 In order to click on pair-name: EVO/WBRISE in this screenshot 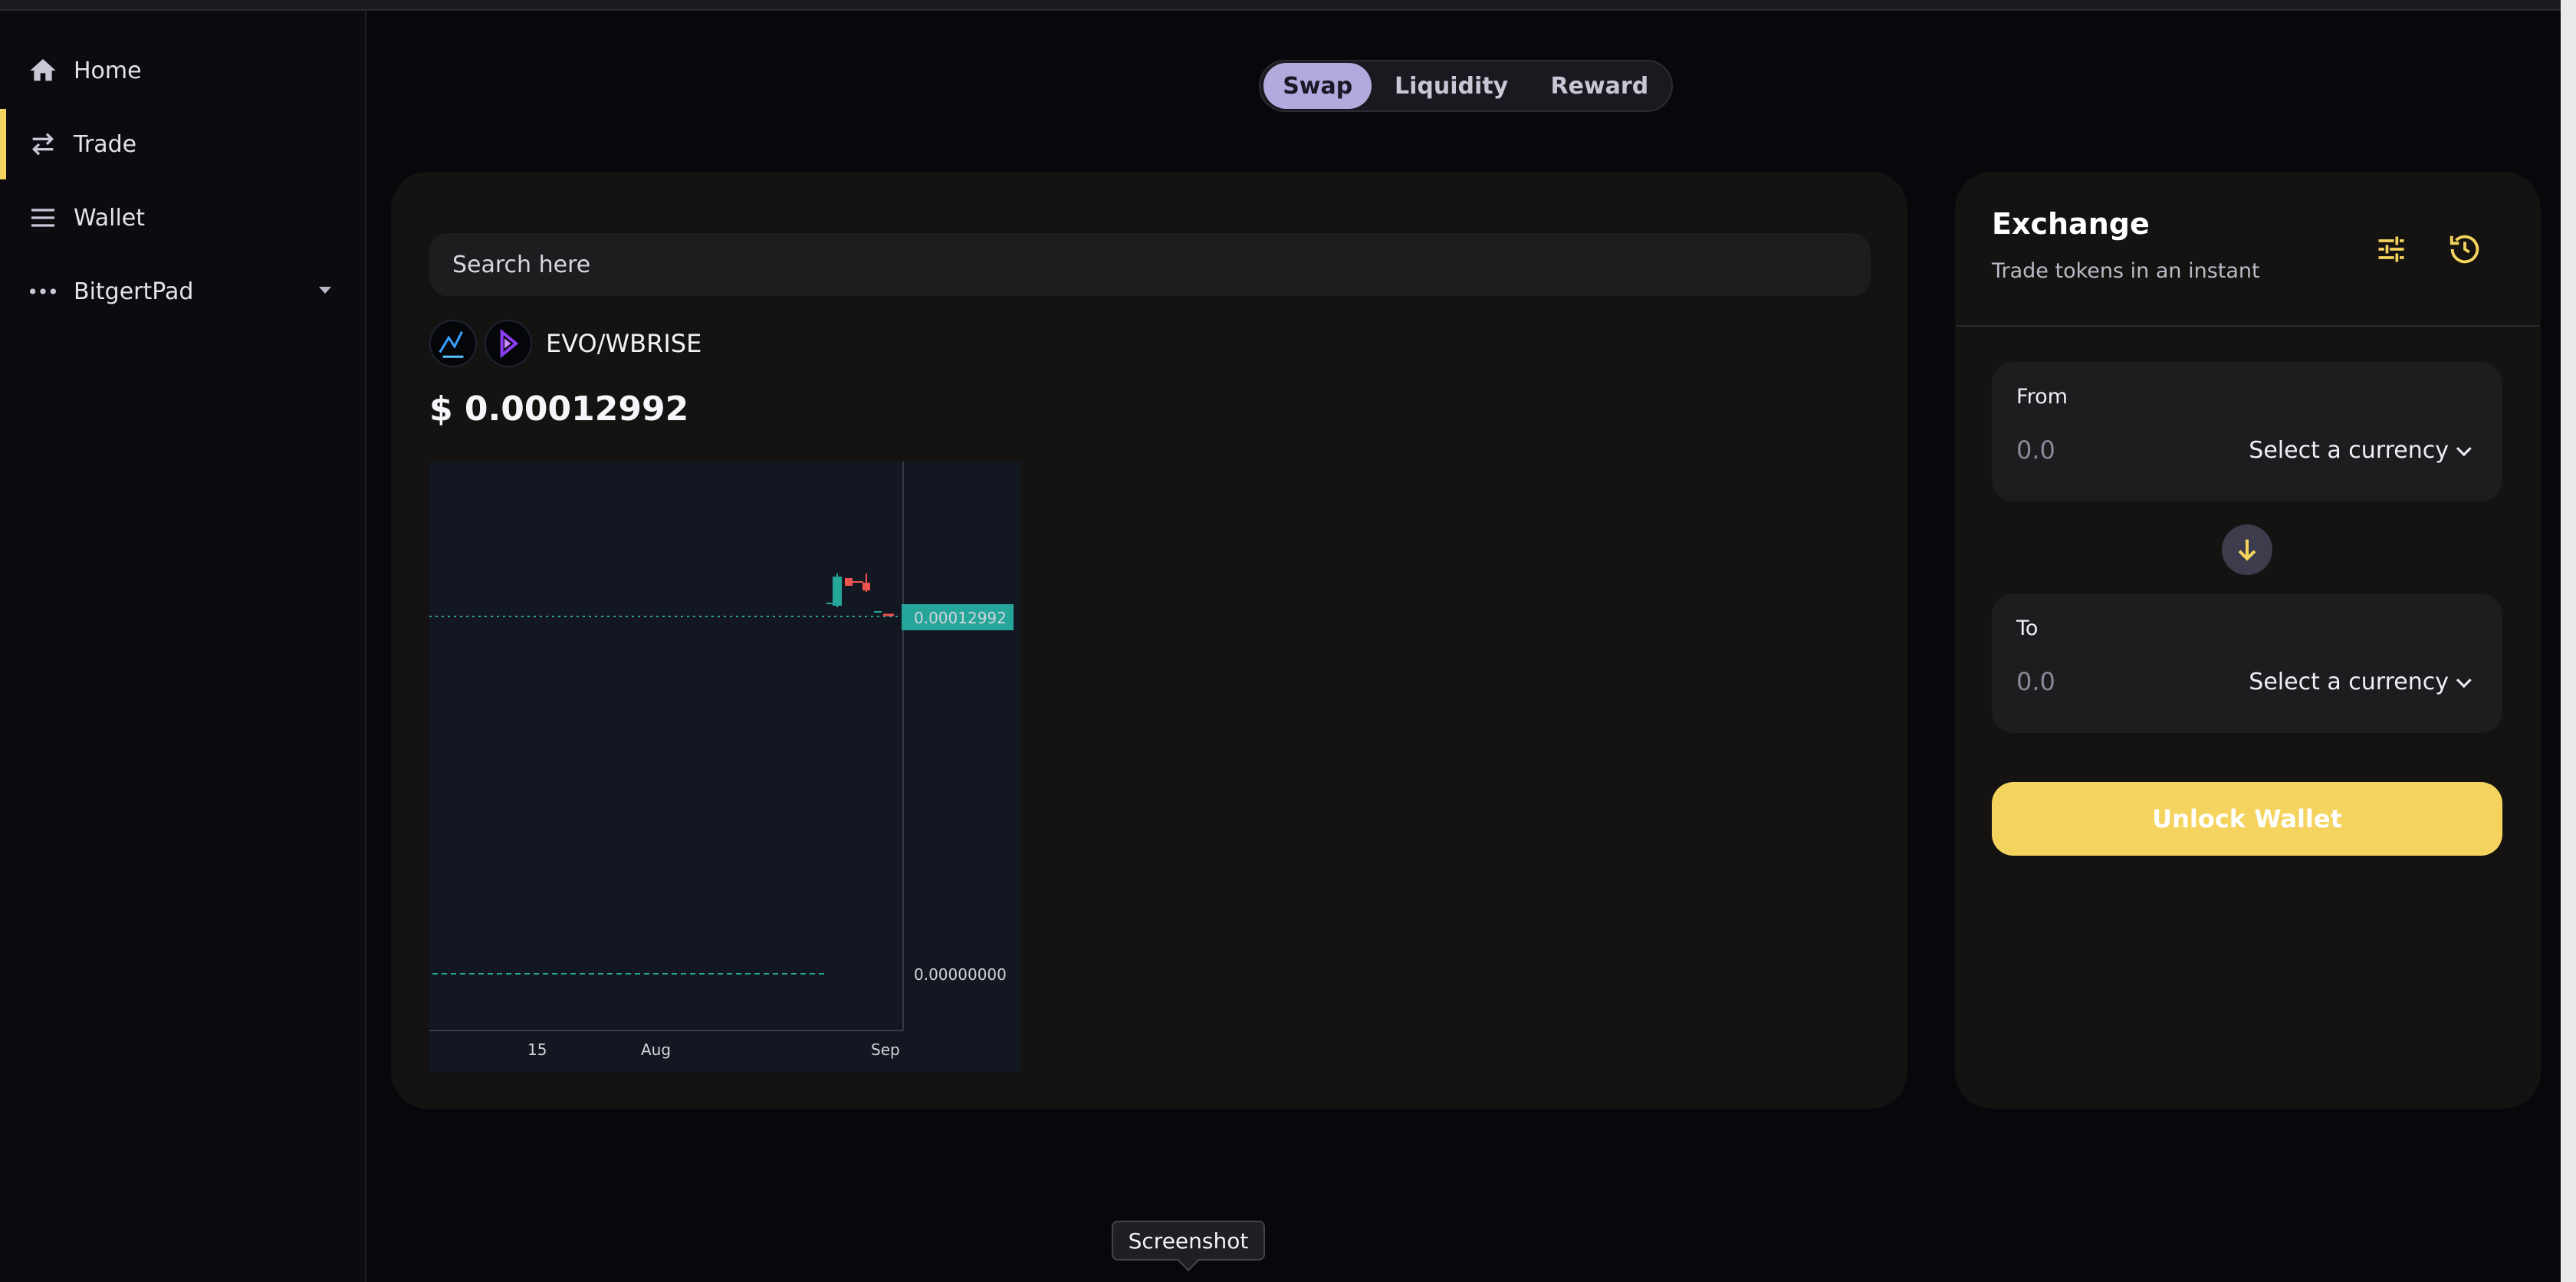, I will do `click(624, 343)`.